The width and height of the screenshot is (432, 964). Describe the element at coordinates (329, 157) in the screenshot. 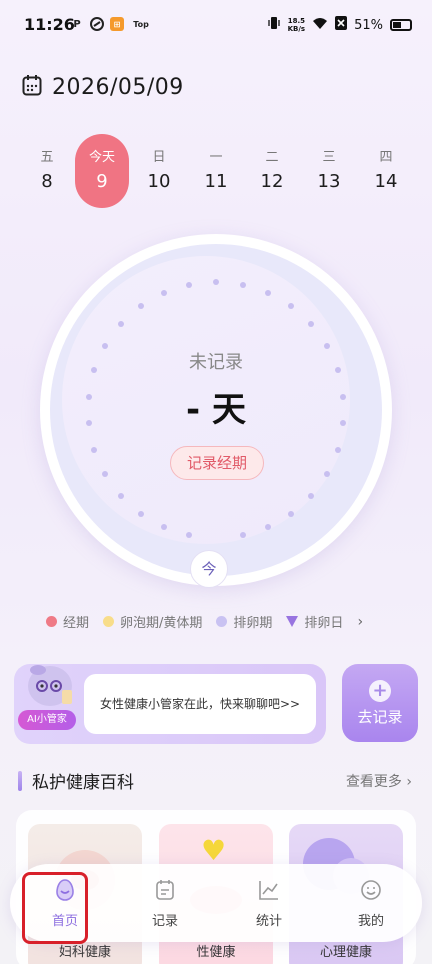

I see `weekday-label: 三` at that location.